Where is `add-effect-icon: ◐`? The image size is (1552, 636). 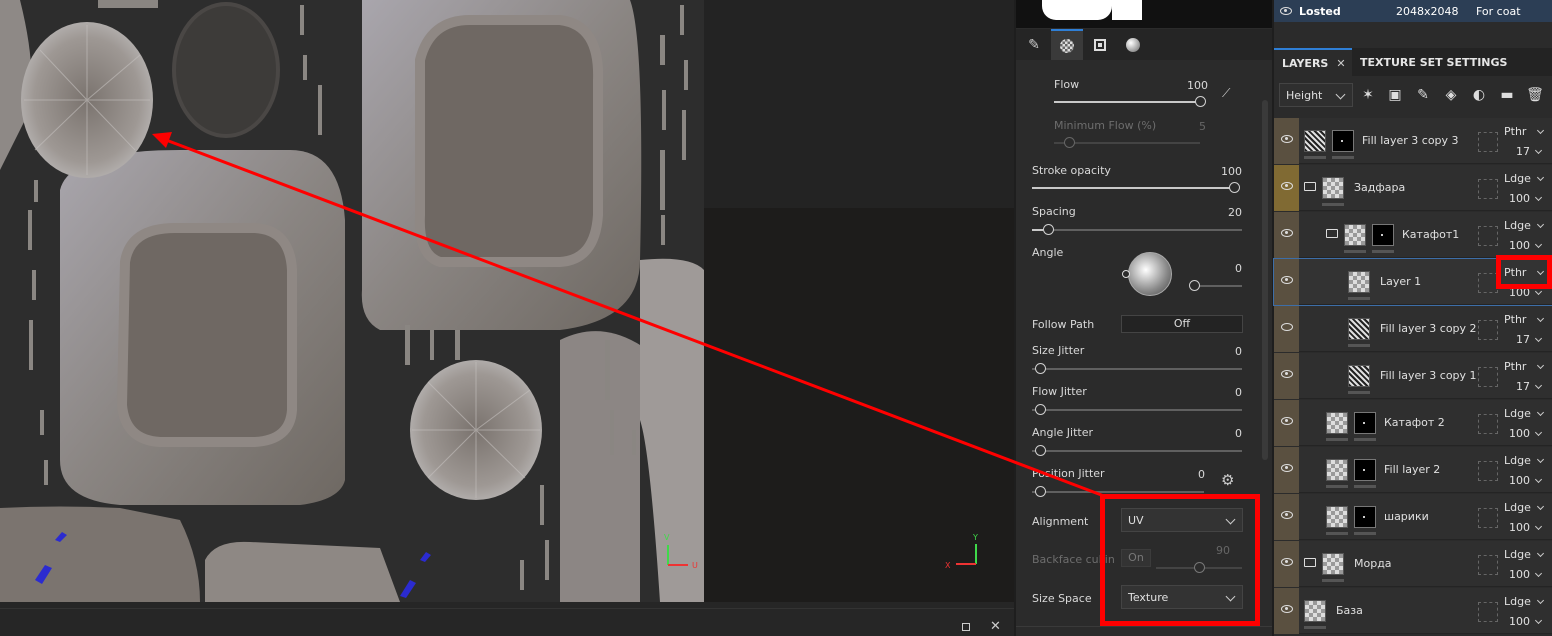
add-effect-icon: ◐ is located at coordinates (1479, 95).